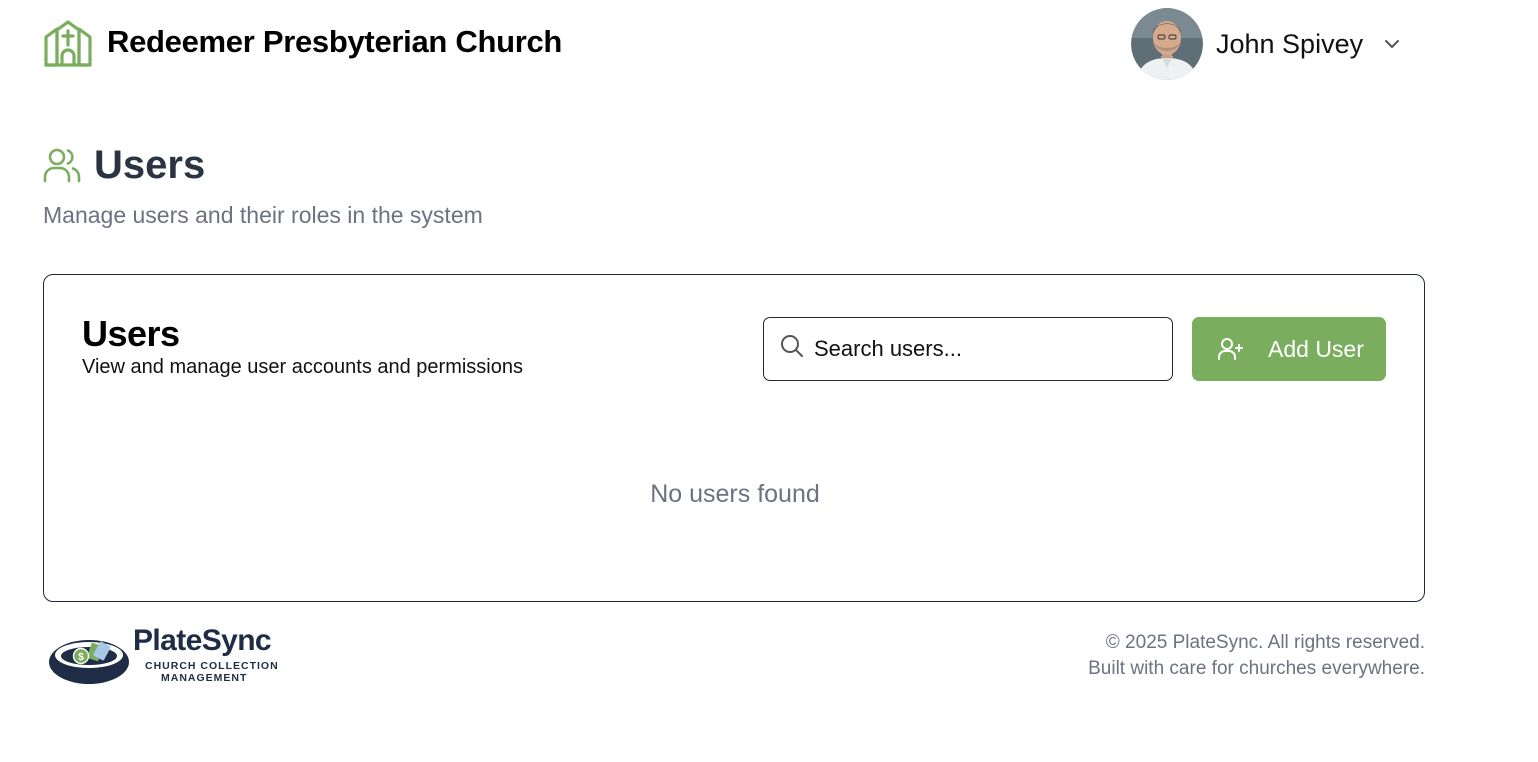 This screenshot has width=1538, height=762. Describe the element at coordinates (769, 45) in the screenshot. I see `top-header: Redeemer Presbyterian Church John Spivey` at that location.